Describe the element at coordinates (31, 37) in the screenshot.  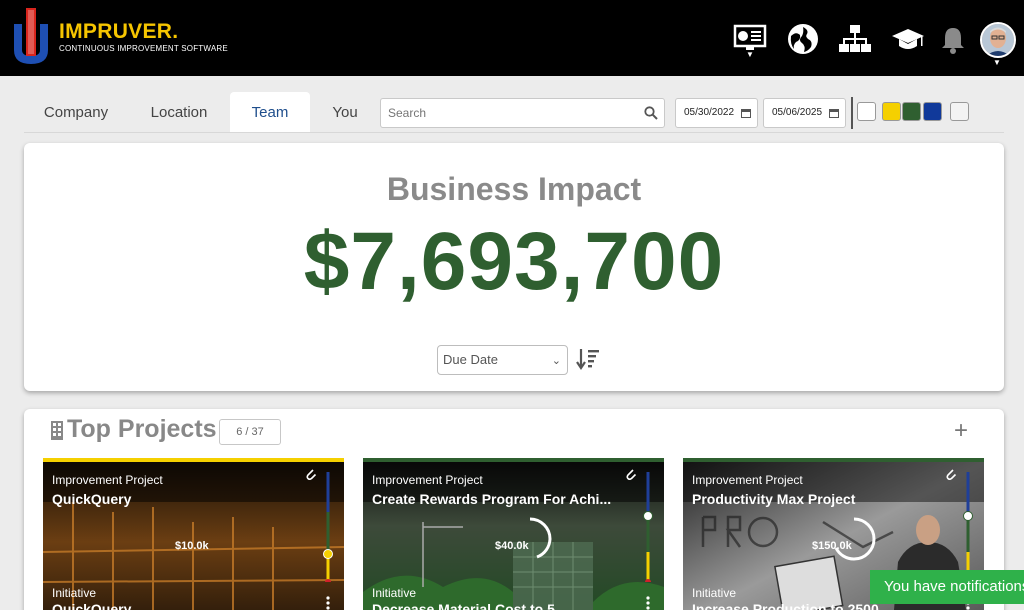
I see `impruver-logo` at that location.